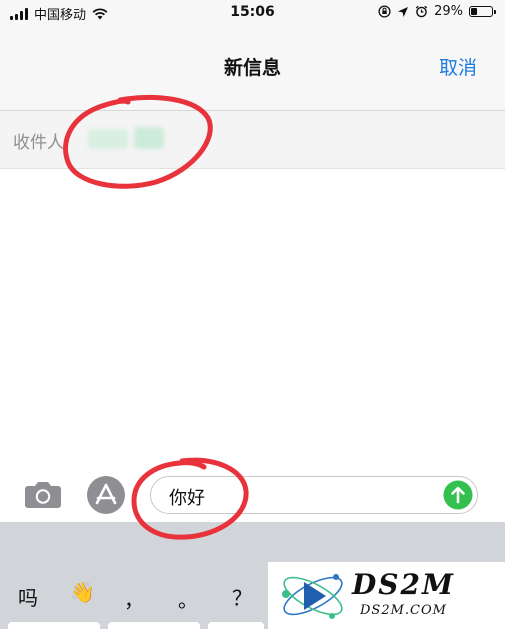 This screenshot has width=505, height=629. I want to click on recipient-label: 收件人, so click(38, 143).